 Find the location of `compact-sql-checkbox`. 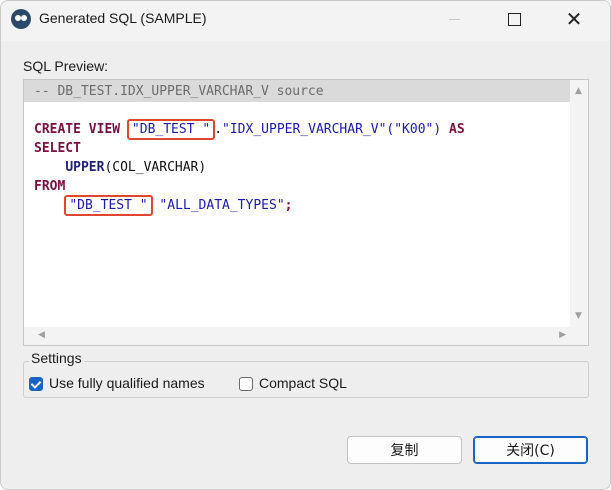

compact-sql-checkbox is located at coordinates (246, 384).